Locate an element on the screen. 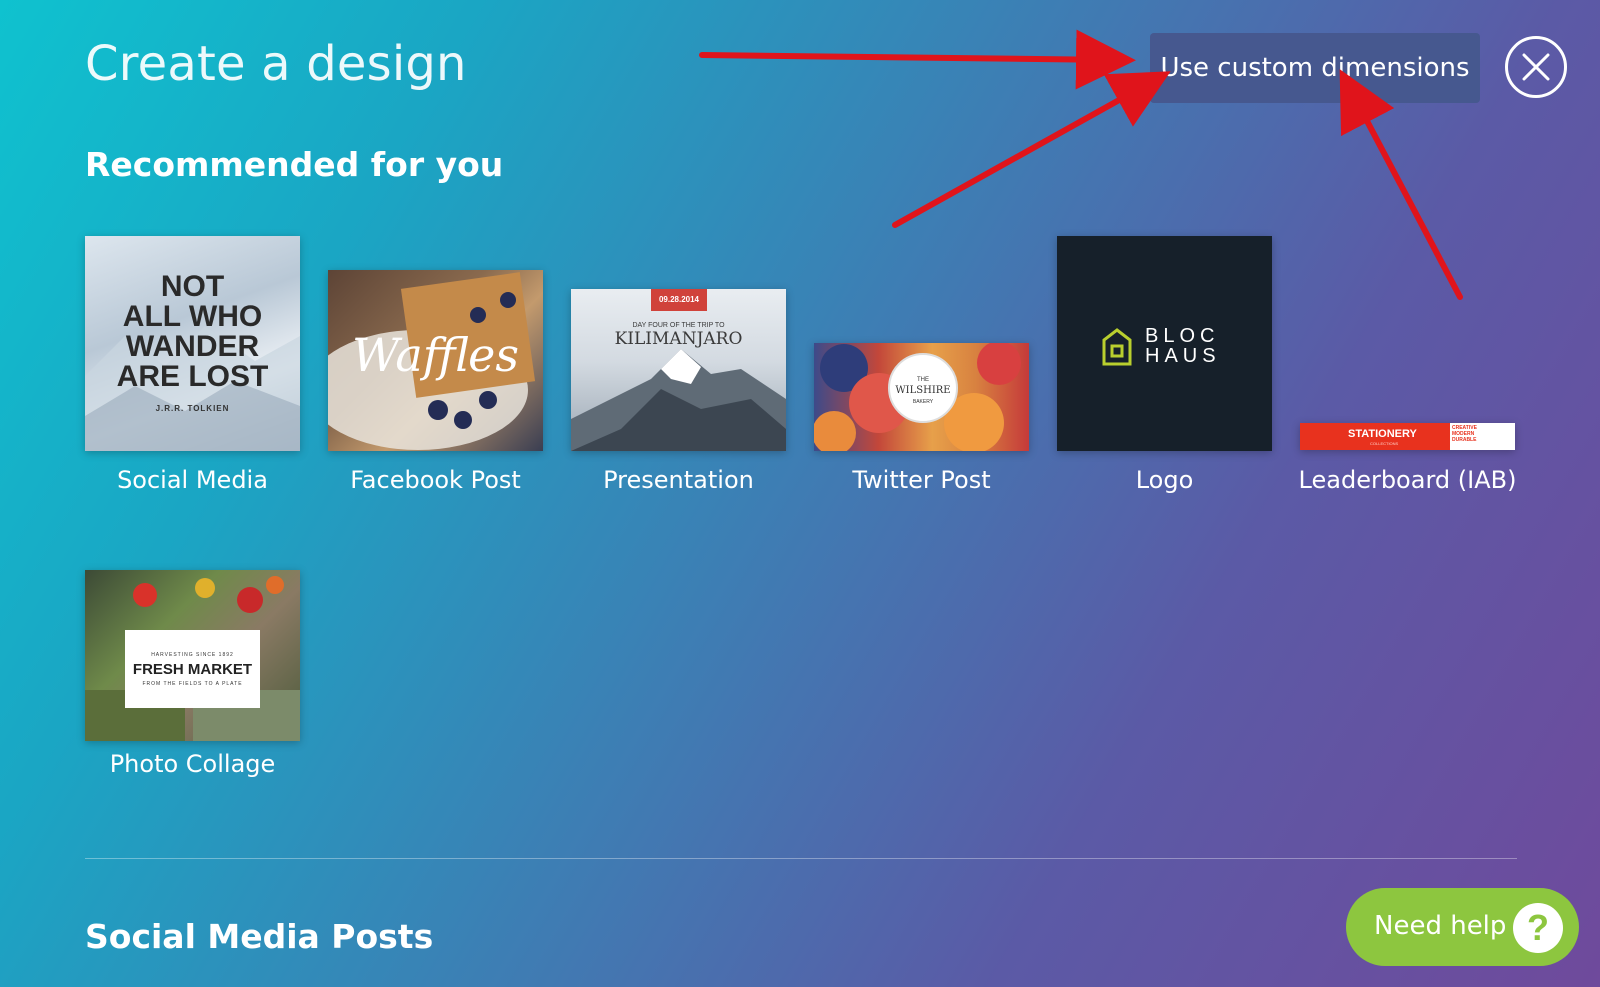  mountain-image is located at coordinates (678, 400).